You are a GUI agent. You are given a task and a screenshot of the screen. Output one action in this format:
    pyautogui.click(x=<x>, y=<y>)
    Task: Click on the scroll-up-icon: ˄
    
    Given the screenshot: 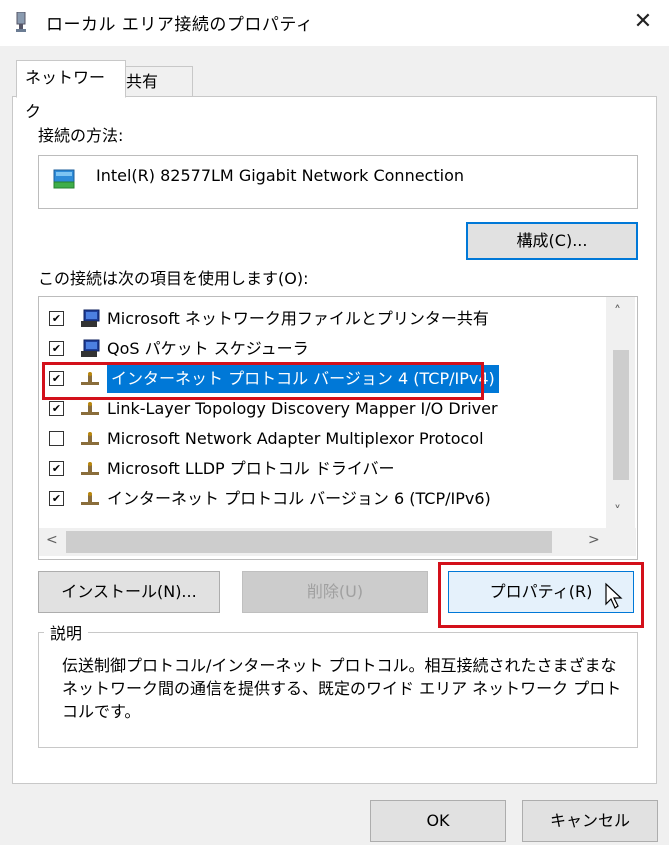 What is the action you would take?
    pyautogui.click(x=617, y=312)
    